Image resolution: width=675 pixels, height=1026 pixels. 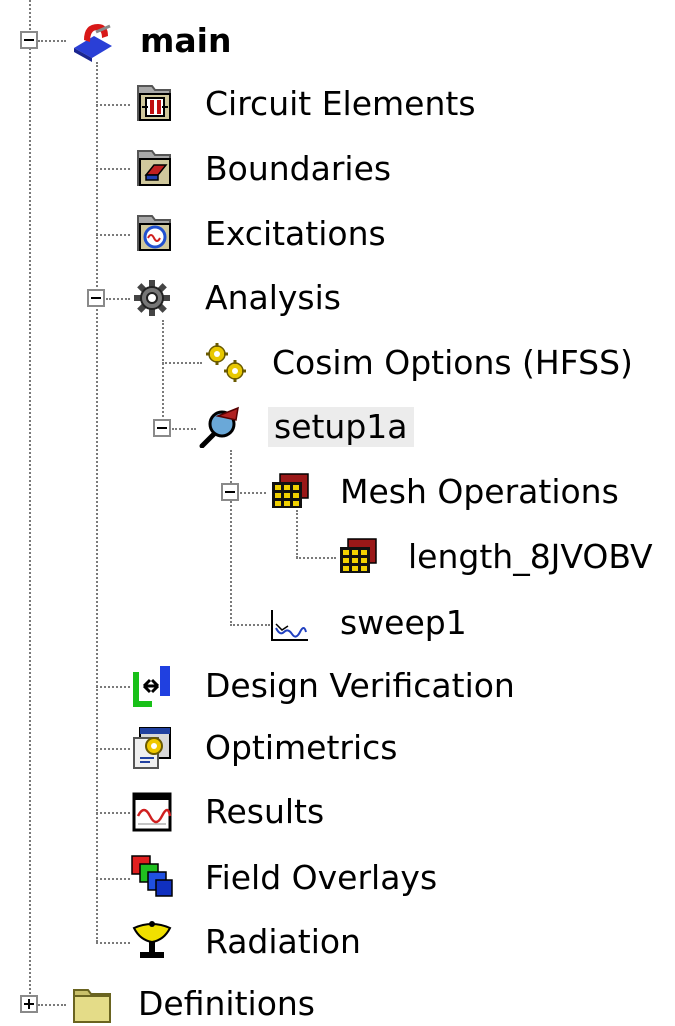 What do you see at coordinates (152, 298) in the screenshot?
I see `analysis-gear-icon` at bounding box center [152, 298].